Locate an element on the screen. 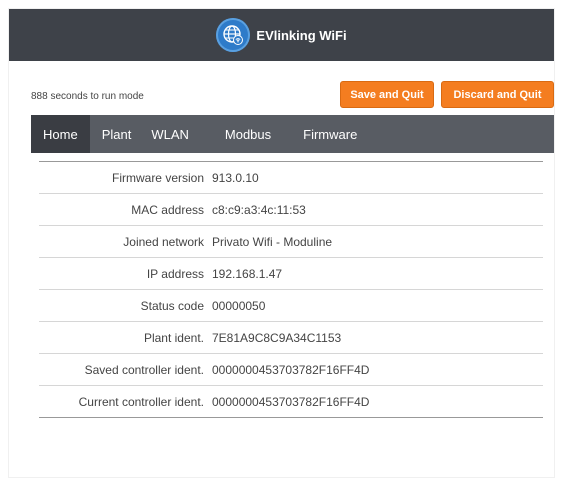 The width and height of the screenshot is (563, 485). row-value: c8:c9:a3:4c:11:53 is located at coordinates (259, 209).